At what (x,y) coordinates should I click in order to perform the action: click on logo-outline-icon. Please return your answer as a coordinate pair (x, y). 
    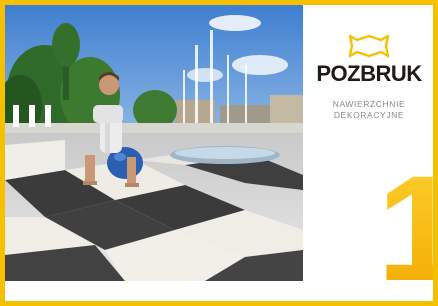
    Looking at the image, I should click on (369, 46).